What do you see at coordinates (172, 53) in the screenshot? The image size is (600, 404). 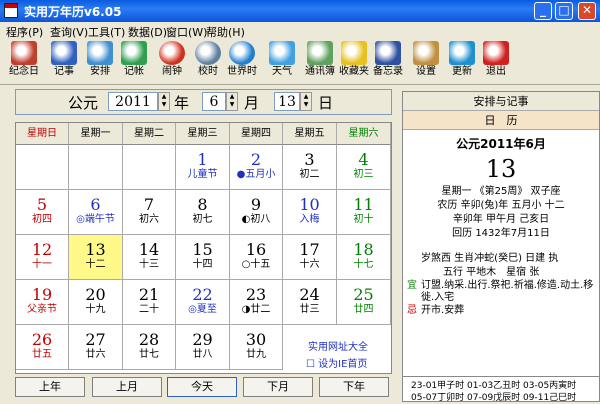 I see `alarm-clock-icon` at bounding box center [172, 53].